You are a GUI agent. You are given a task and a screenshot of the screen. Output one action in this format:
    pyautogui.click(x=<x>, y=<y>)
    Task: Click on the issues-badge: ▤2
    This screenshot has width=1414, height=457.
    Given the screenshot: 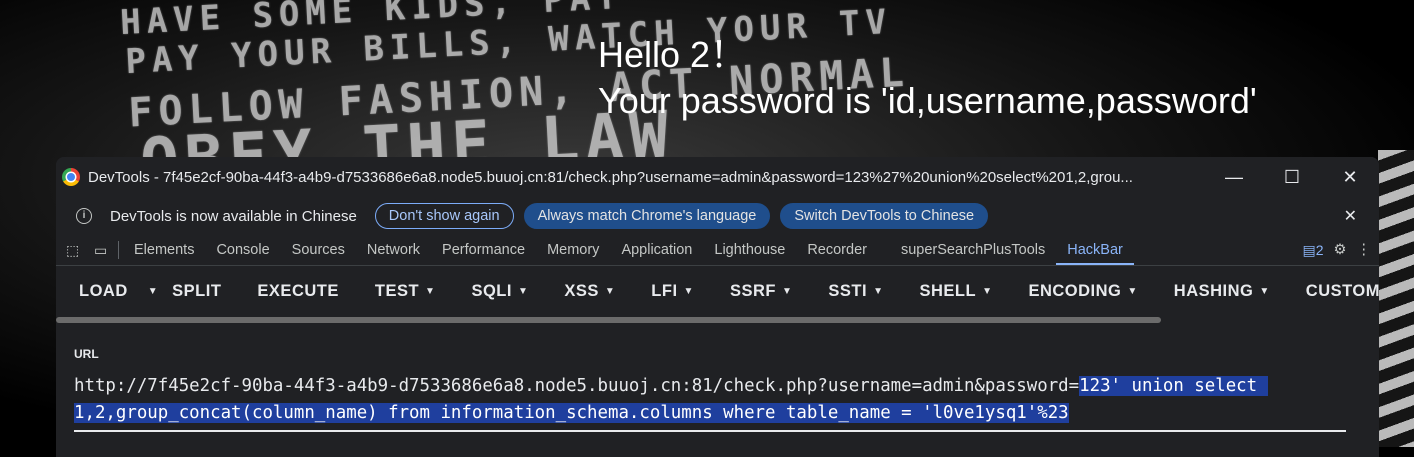 What is the action you would take?
    pyautogui.click(x=1312, y=250)
    